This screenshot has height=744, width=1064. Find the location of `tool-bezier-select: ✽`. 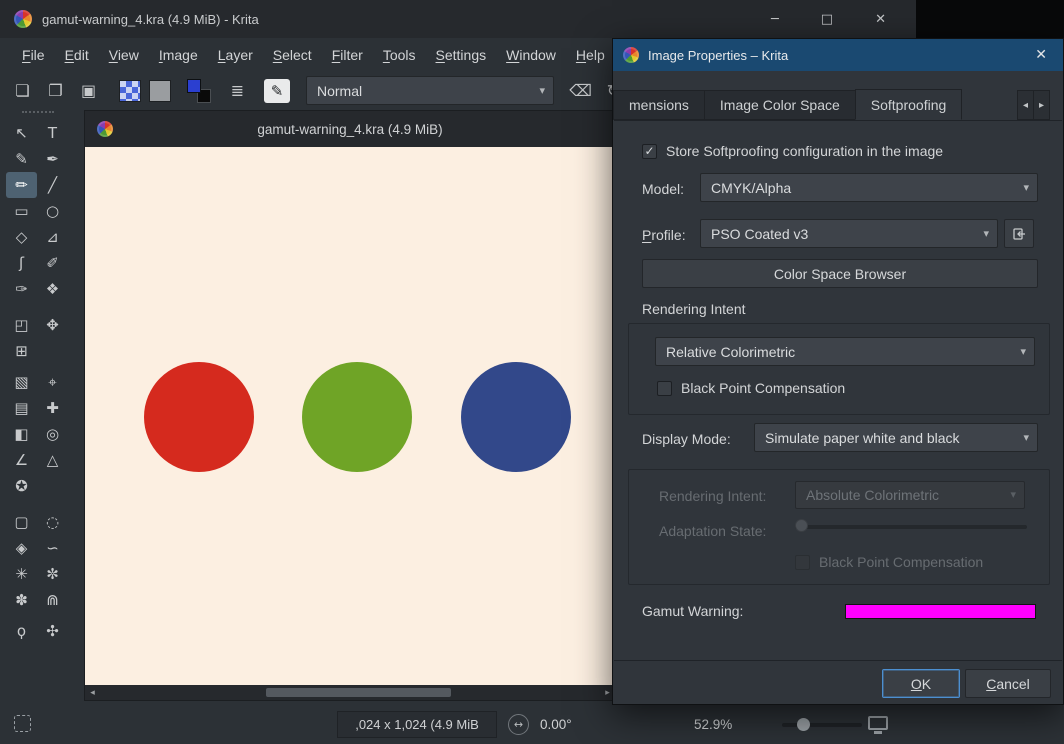

tool-bezier-select: ✽ is located at coordinates (21, 600).